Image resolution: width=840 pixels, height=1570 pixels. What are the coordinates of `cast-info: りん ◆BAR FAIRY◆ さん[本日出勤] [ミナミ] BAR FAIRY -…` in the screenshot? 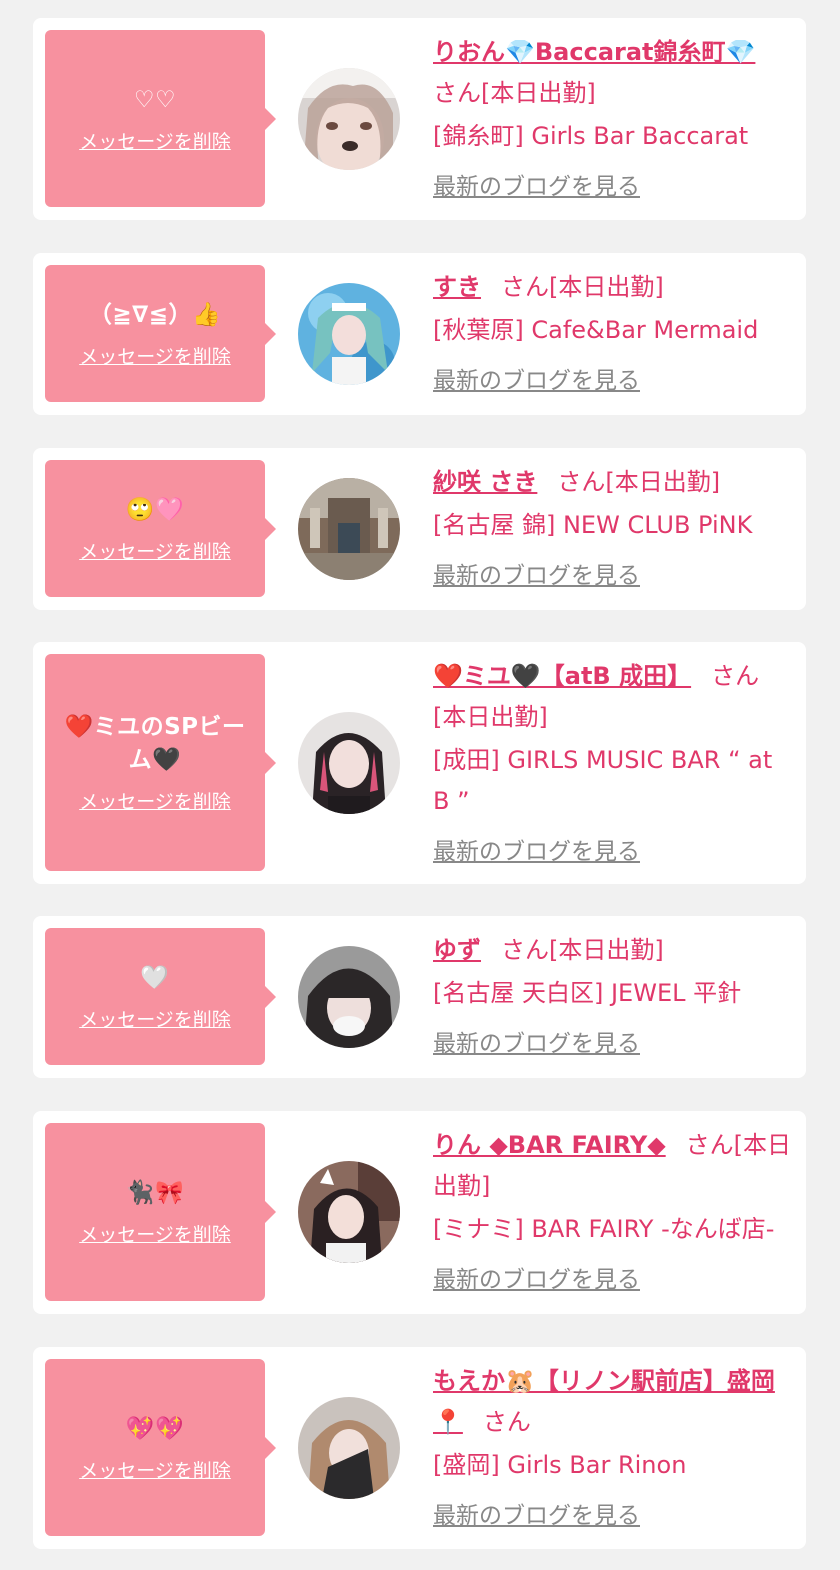 It's located at (612, 1213).